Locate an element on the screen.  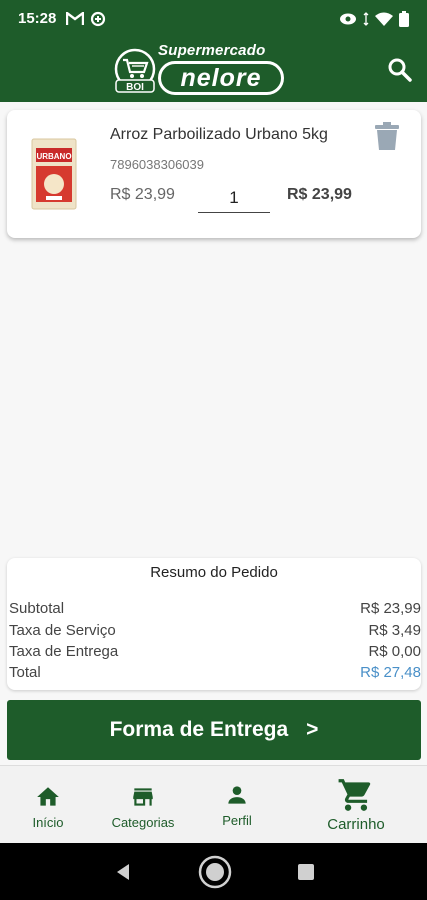
battery-icon is located at coordinates (404, 18).